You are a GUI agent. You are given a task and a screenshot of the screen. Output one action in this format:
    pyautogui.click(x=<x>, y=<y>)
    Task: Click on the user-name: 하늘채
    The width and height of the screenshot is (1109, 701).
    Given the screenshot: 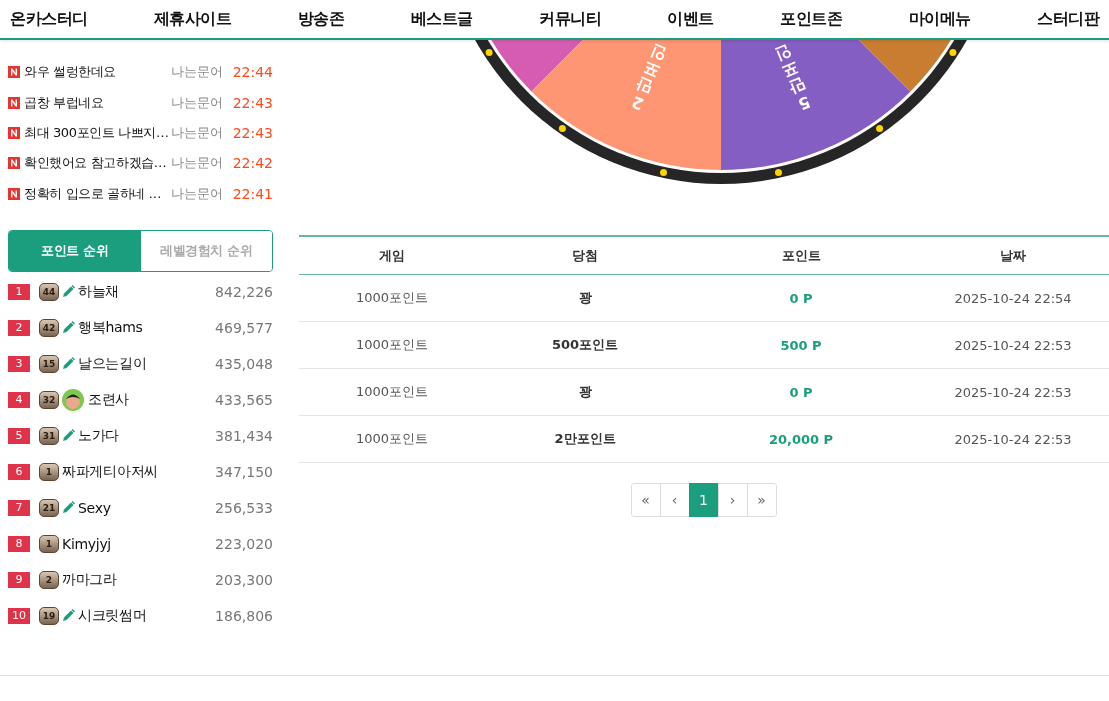 What is the action you would take?
    pyautogui.click(x=99, y=291)
    